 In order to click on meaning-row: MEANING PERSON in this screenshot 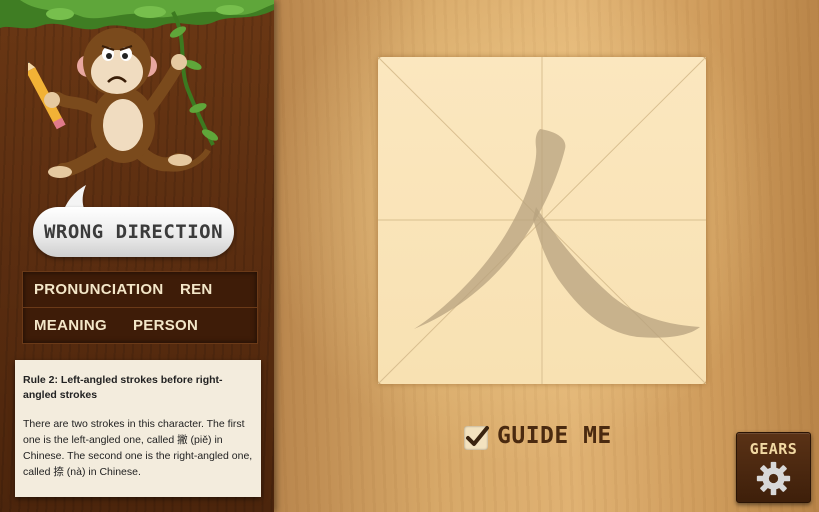, I will do `click(140, 325)`.